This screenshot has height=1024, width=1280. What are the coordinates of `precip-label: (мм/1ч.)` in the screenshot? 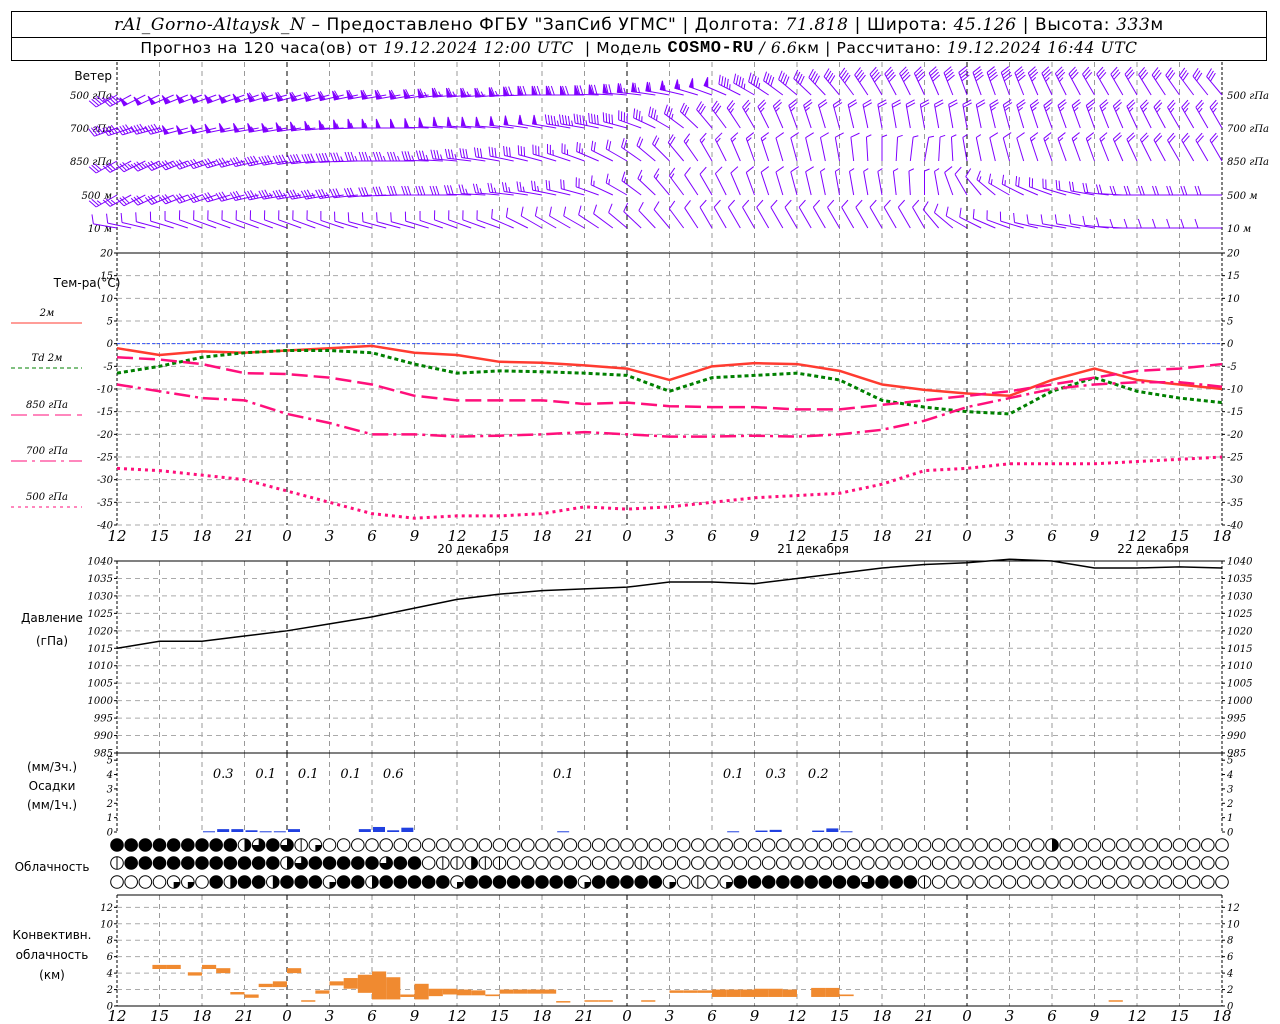 It's located at (52, 805).